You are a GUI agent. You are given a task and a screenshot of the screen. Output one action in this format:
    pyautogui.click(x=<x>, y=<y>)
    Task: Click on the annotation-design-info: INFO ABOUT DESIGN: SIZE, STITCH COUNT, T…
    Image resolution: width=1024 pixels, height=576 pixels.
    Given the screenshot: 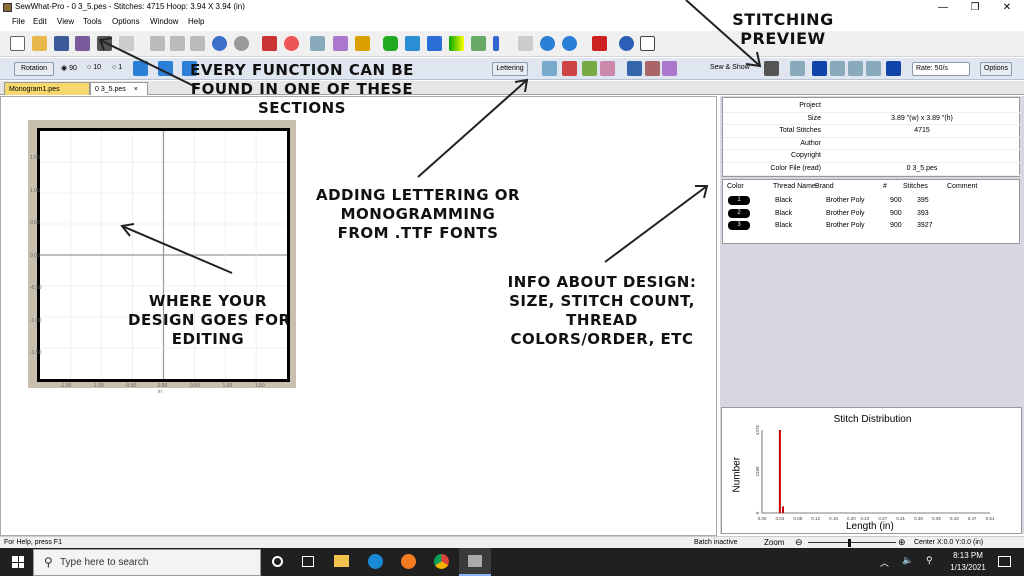 What is the action you would take?
    pyautogui.click(x=602, y=310)
    